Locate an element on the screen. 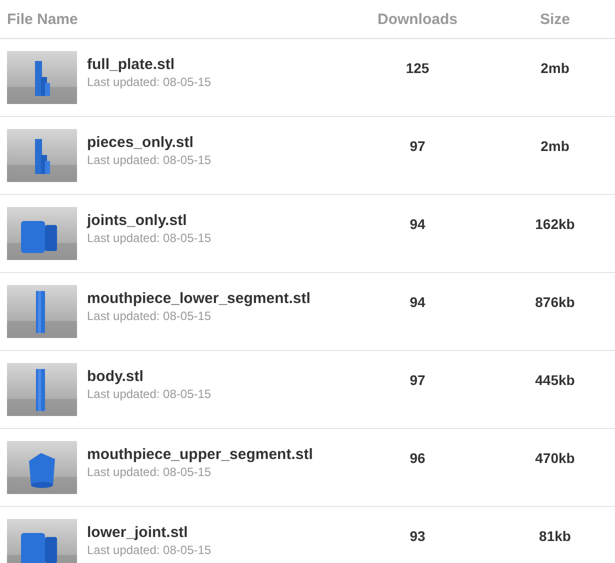 This screenshot has width=615, height=563. file-name: mouthpiece_upper_segment.stl is located at coordinates (200, 454).